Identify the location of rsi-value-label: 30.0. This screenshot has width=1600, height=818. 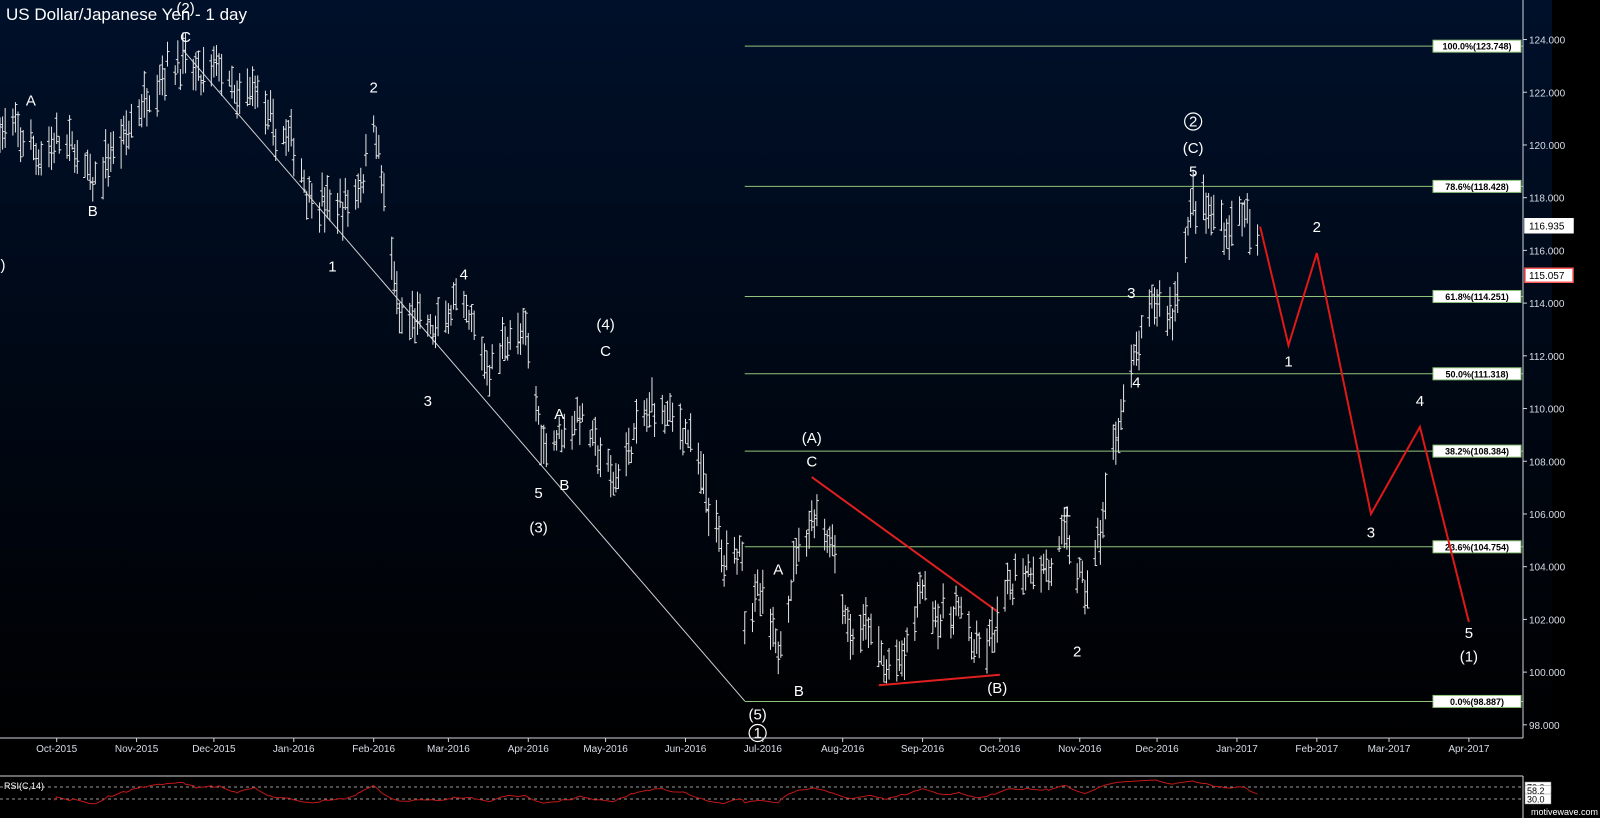
(1536, 800).